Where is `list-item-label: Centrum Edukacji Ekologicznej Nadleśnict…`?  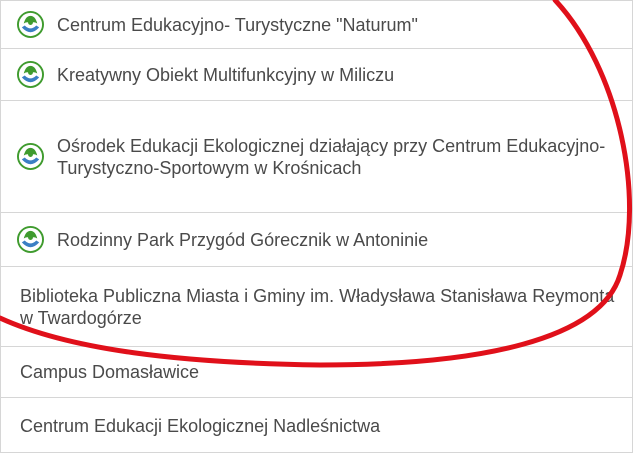
list-item-label: Centrum Edukacji Ekologicznej Nadleśnict… is located at coordinates (200, 426).